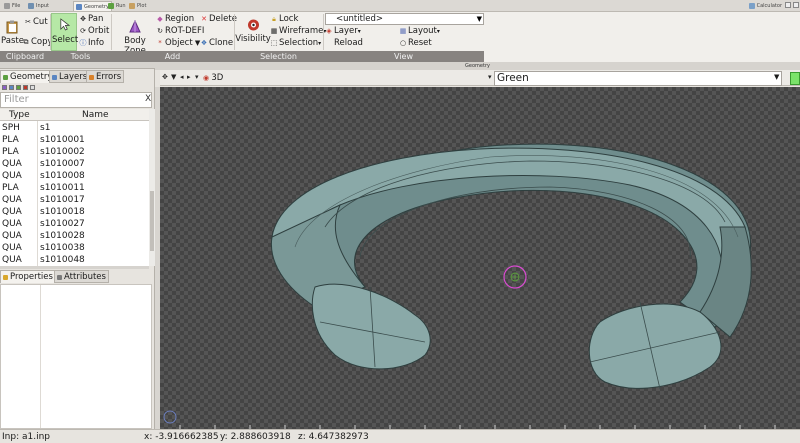 The width and height of the screenshot is (800, 443). What do you see at coordinates (400, 6) in the screenshot?
I see `top-tab-bar: File Input Geometry Run Plot Calculator` at bounding box center [400, 6].